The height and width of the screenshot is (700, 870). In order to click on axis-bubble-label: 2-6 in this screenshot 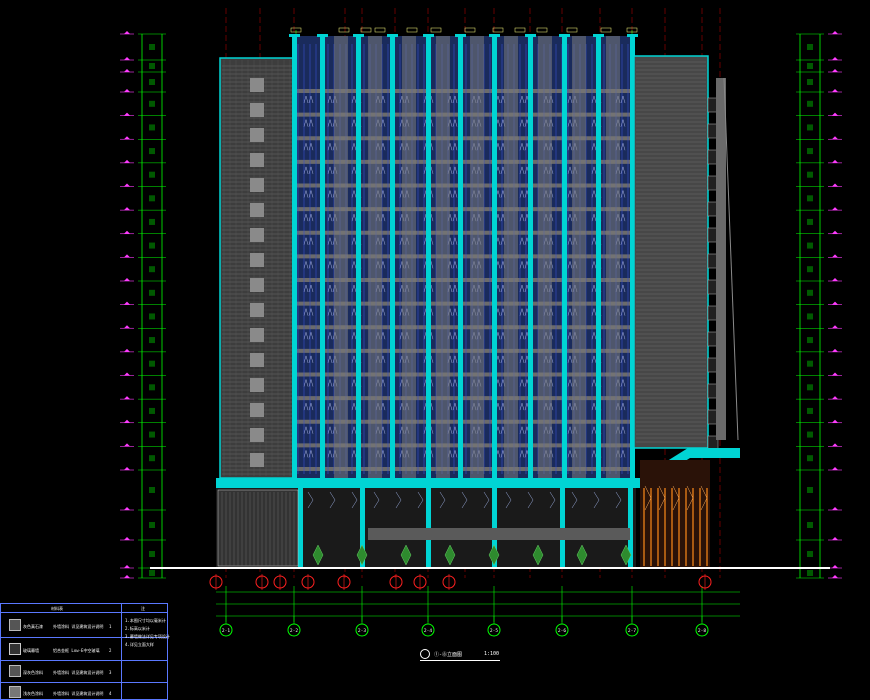, I will do `click(562, 631)`.